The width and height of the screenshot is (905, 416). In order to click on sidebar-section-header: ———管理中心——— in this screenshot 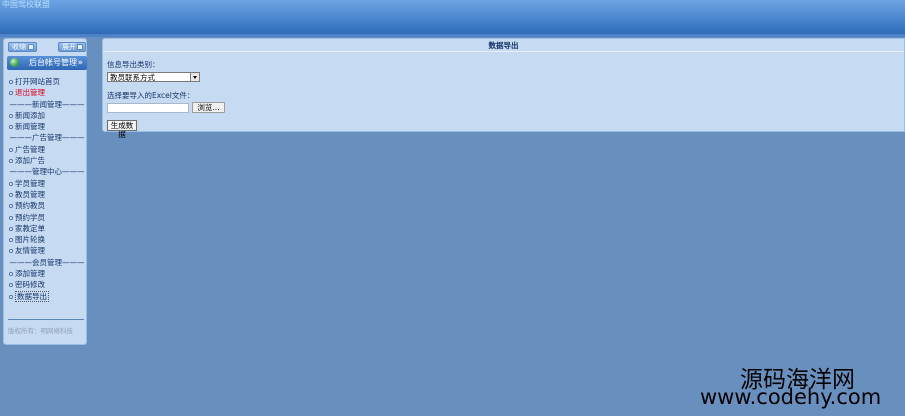, I will do `click(47, 172)`.